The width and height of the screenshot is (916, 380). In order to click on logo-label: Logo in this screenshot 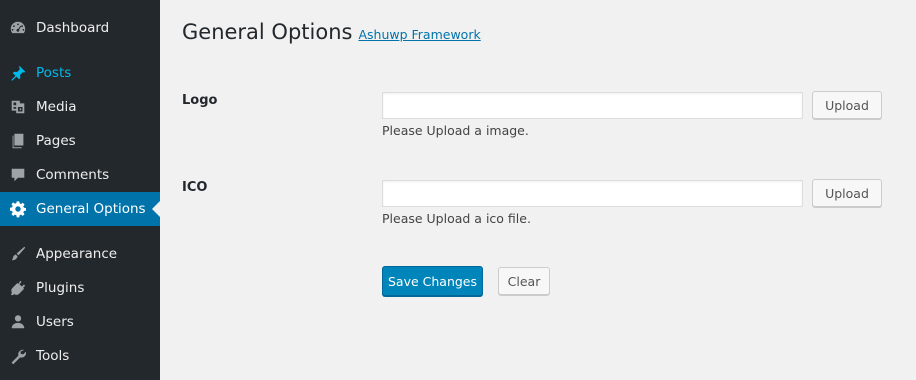, I will do `click(200, 100)`.